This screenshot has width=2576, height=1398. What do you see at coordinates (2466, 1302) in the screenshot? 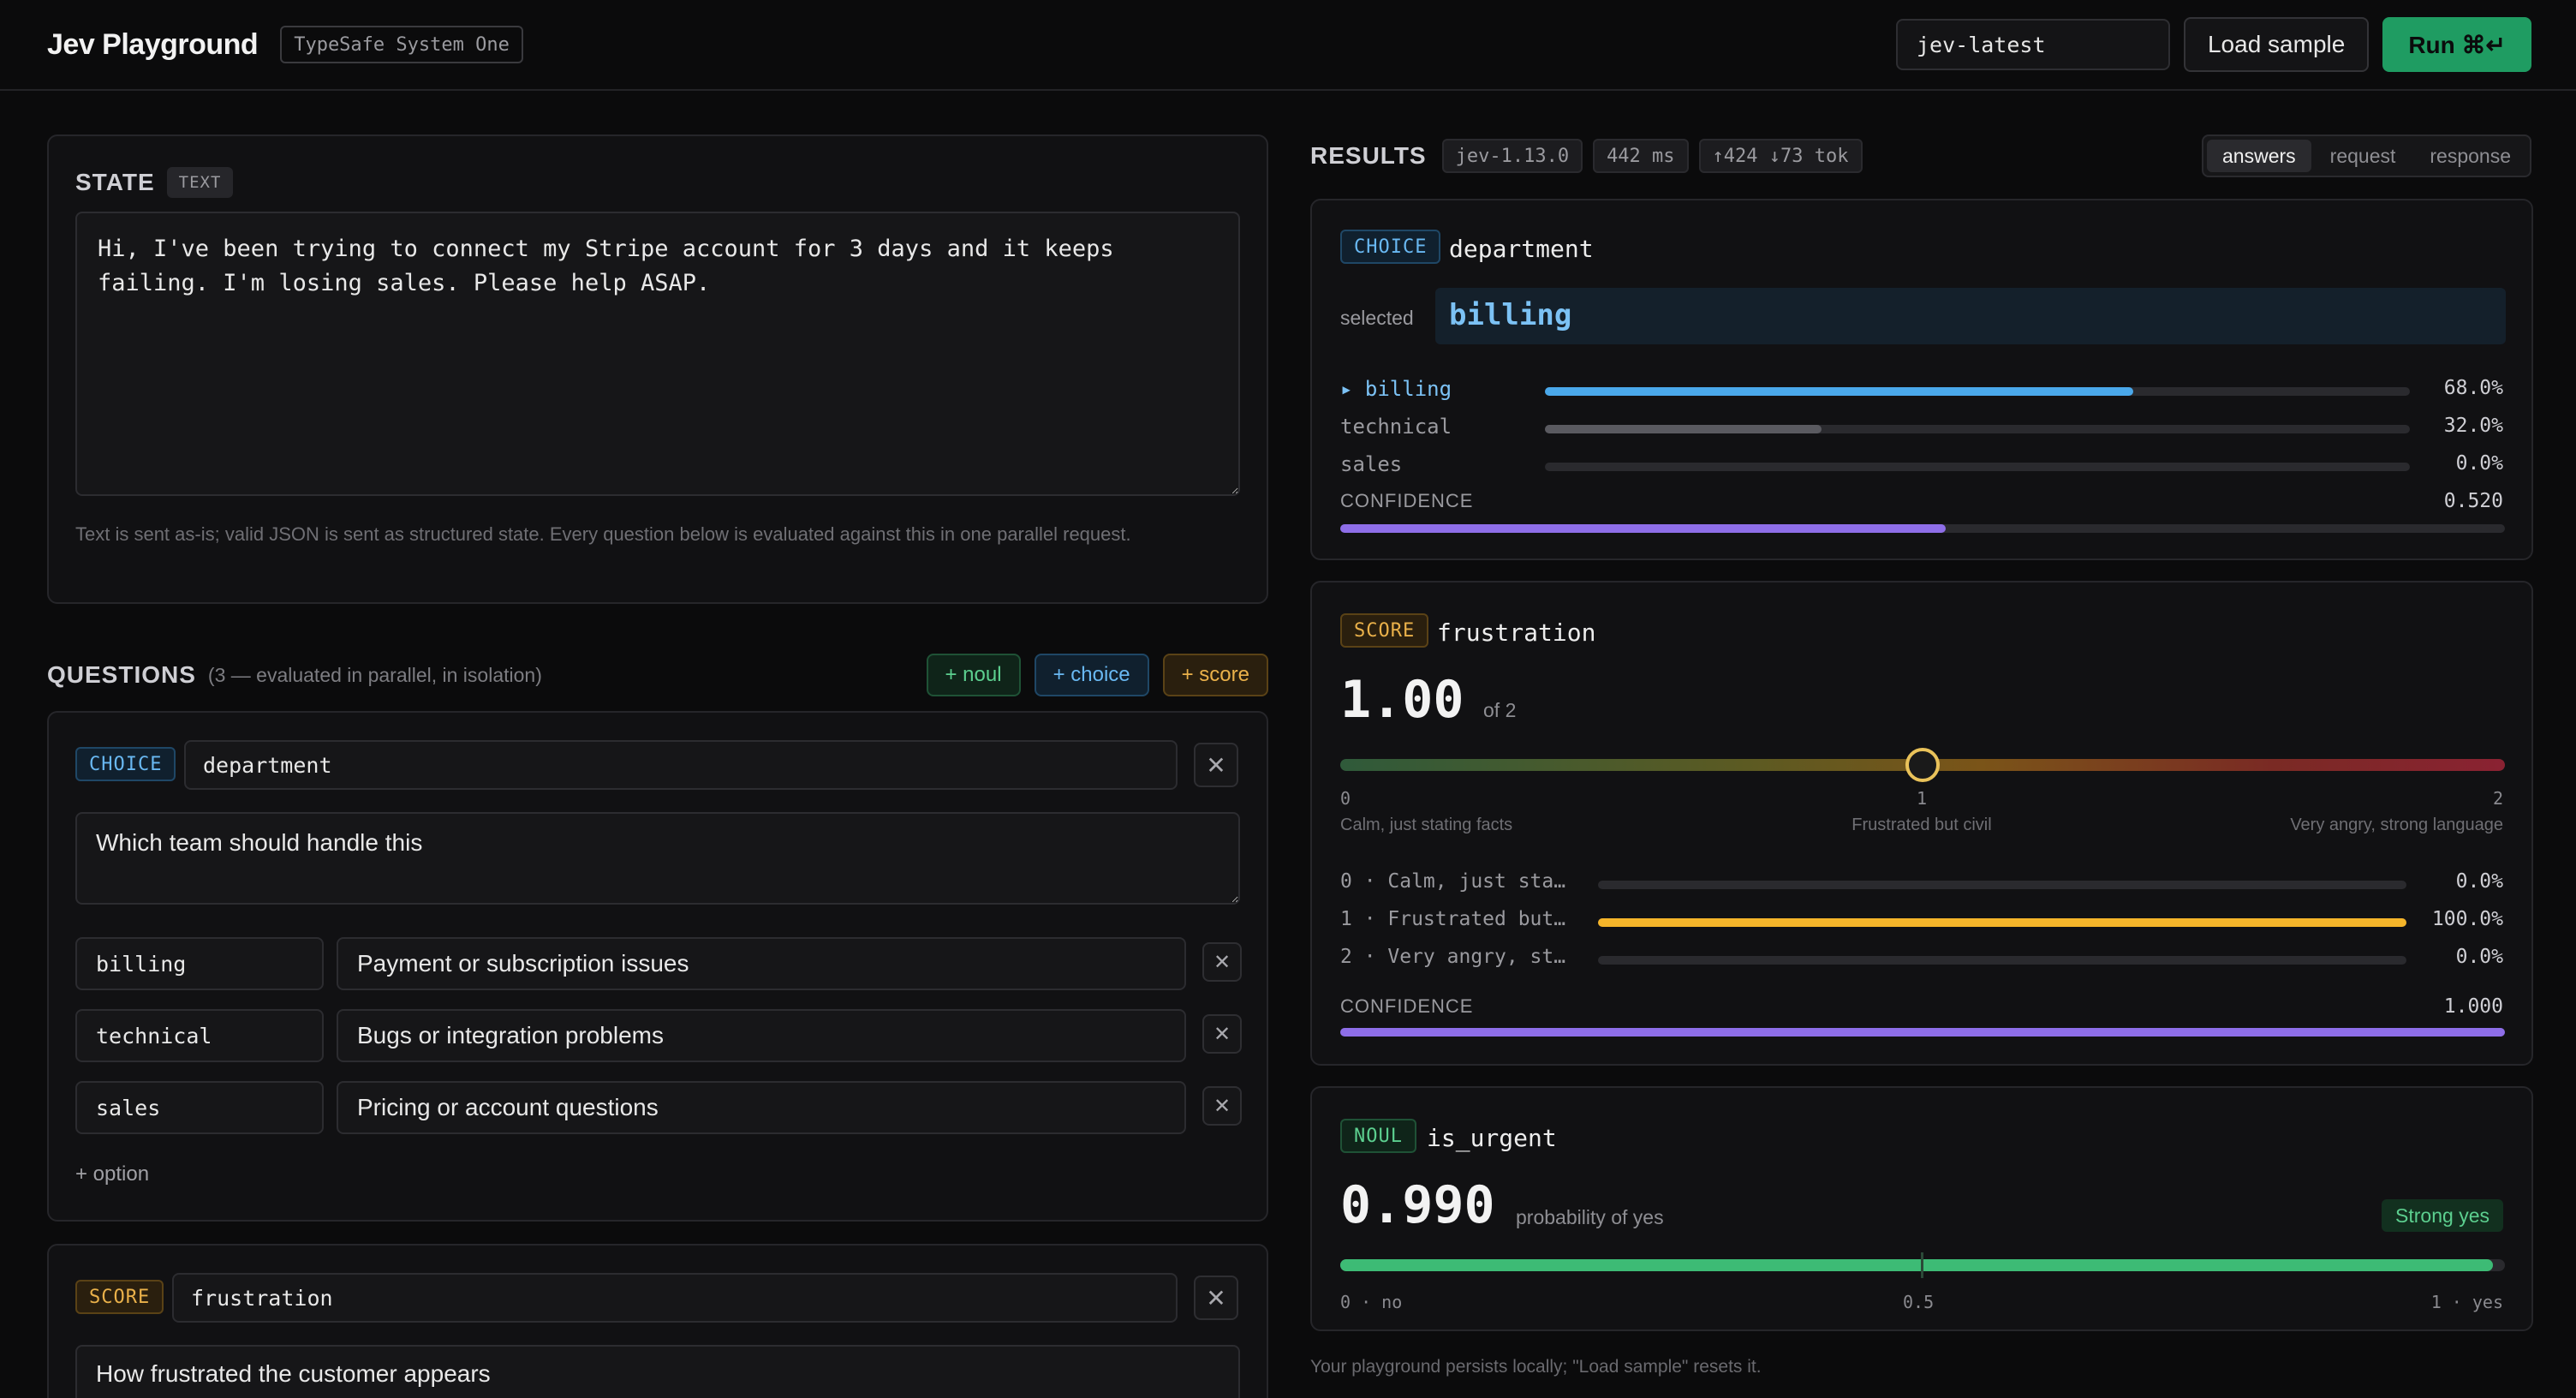
I see `noul-axis-label: 1 · yes` at bounding box center [2466, 1302].